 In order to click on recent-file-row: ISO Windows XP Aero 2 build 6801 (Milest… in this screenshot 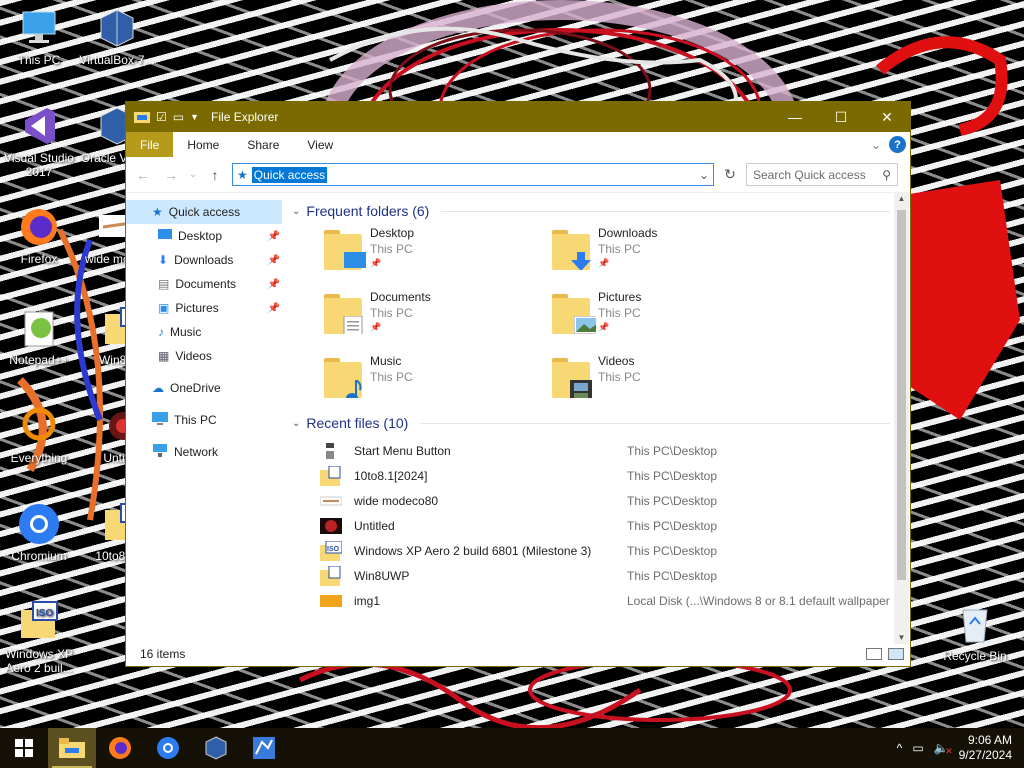, I will do `click(615, 550)`.